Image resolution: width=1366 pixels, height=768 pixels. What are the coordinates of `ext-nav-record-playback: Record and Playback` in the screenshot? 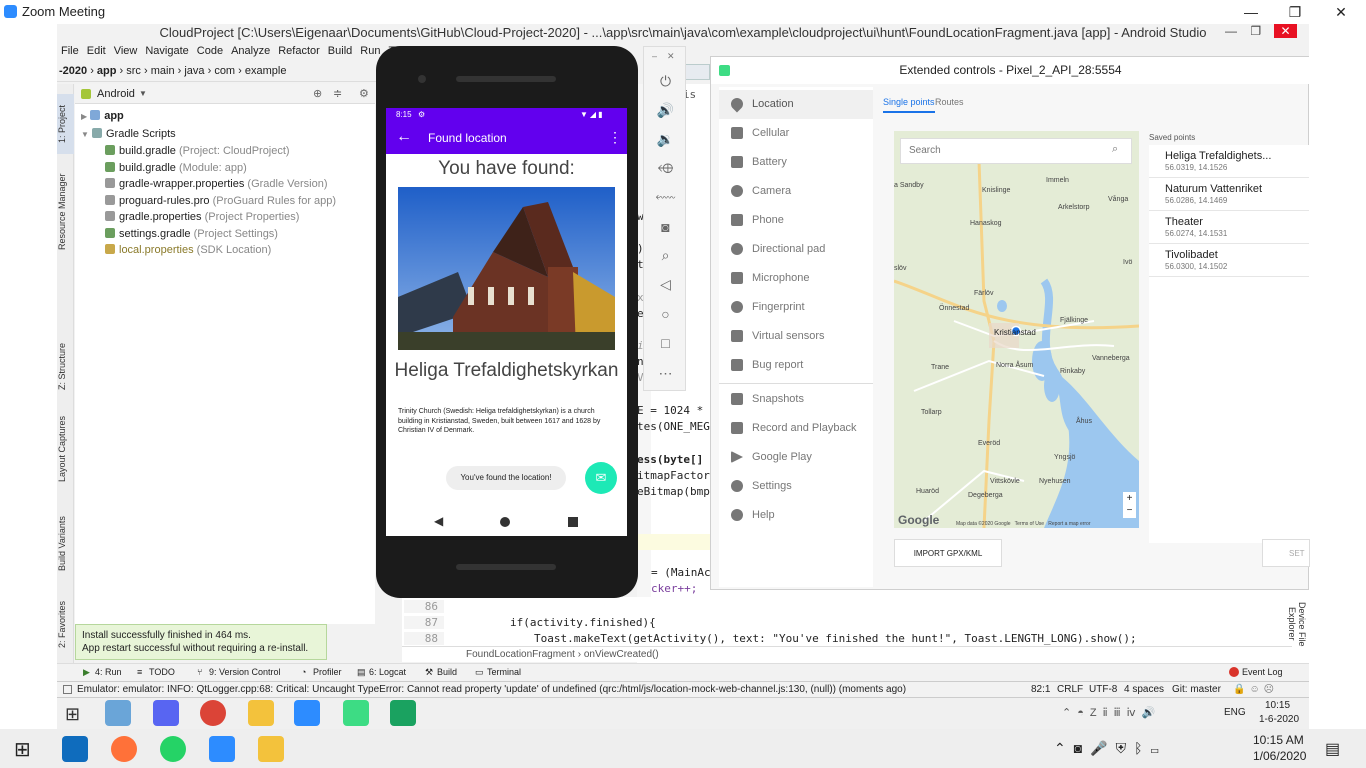 It's located at (796, 428).